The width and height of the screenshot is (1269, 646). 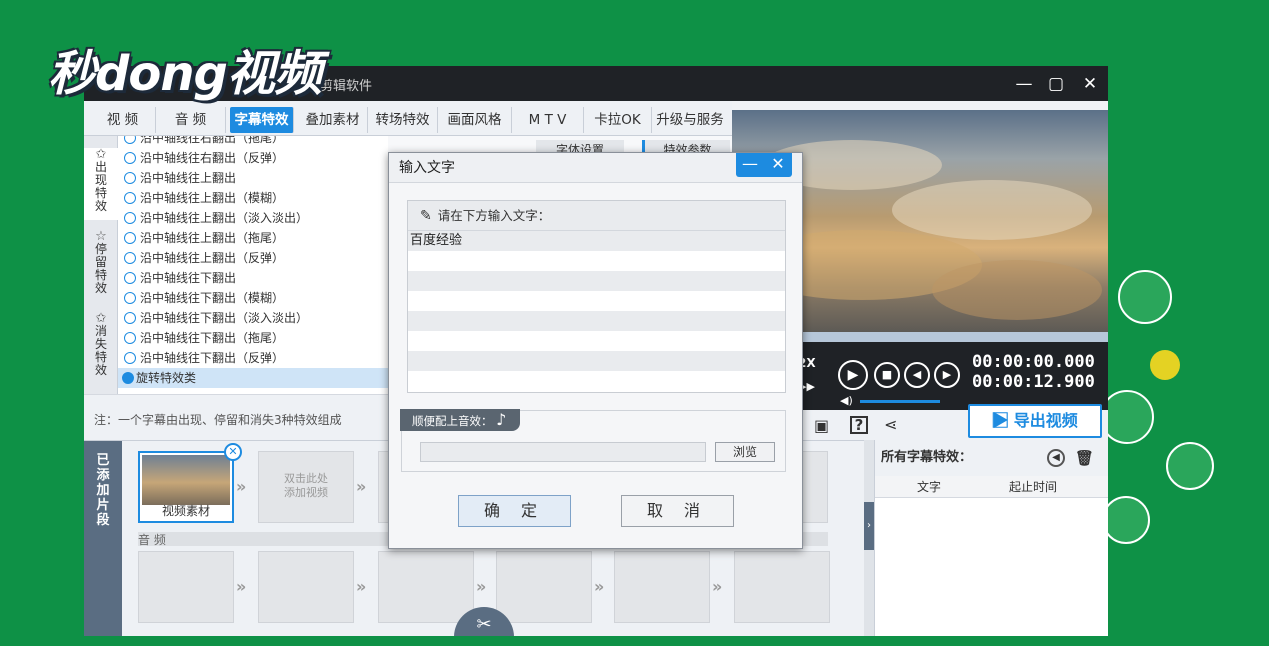 I want to click on share-icon: ⋖, so click(x=890, y=424).